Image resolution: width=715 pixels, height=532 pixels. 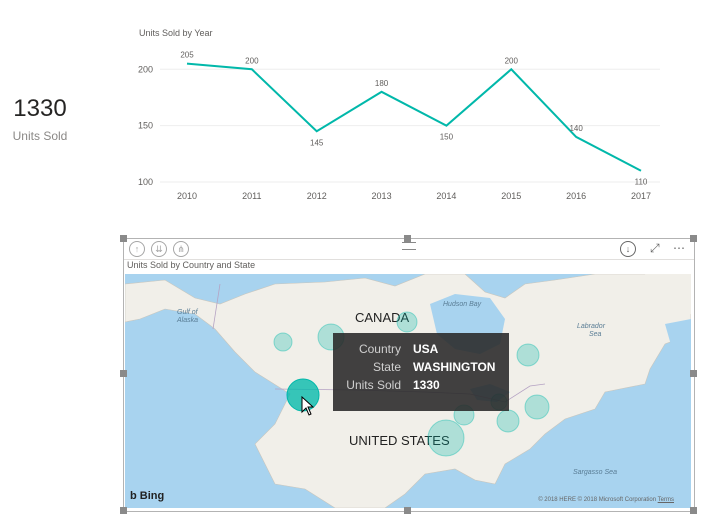 I want to click on tooltip-value: WASHINGTON, so click(x=454, y=367).